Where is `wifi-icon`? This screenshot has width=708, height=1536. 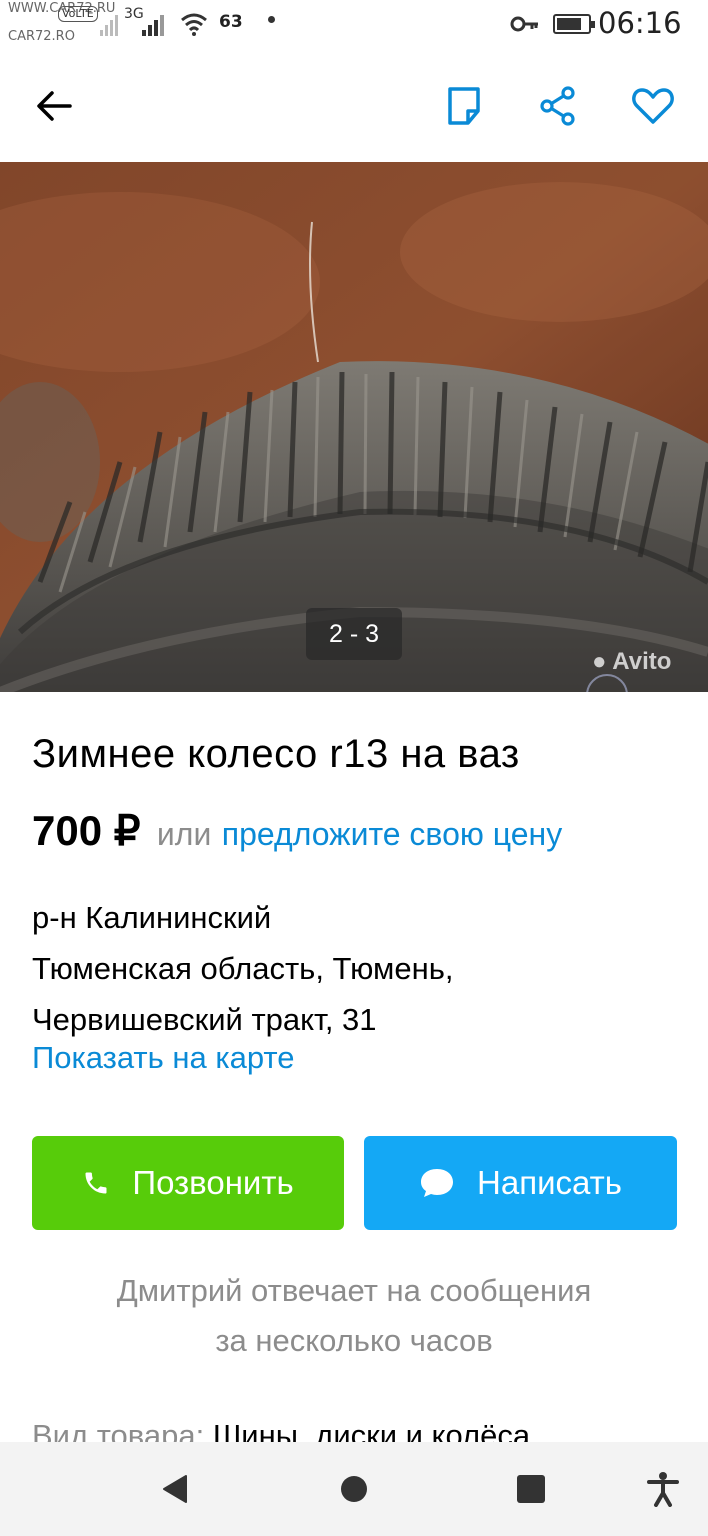 wifi-icon is located at coordinates (194, 24).